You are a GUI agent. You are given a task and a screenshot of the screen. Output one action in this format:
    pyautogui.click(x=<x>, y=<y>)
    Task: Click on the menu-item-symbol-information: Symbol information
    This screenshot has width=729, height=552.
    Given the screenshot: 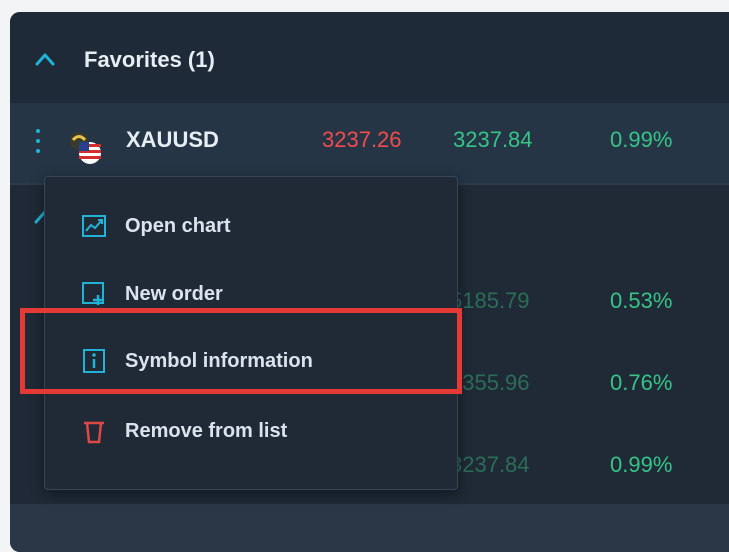 What is the action you would take?
    pyautogui.click(x=251, y=361)
    